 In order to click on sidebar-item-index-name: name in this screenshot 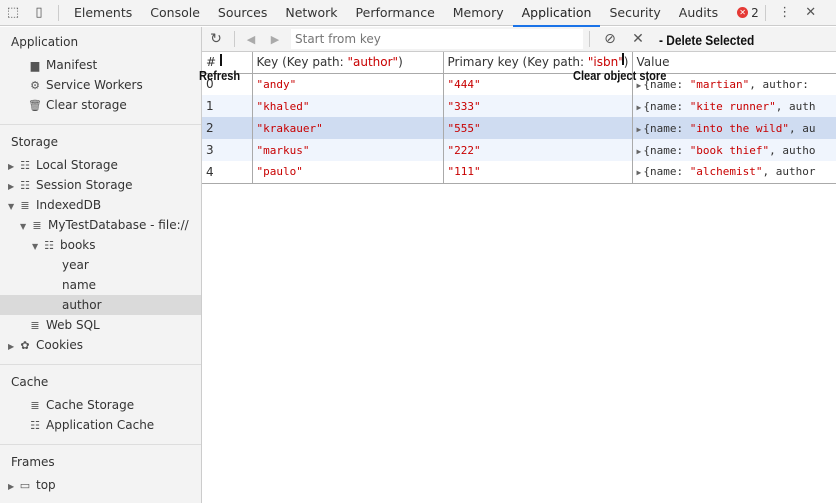, I will do `click(100, 285)`.